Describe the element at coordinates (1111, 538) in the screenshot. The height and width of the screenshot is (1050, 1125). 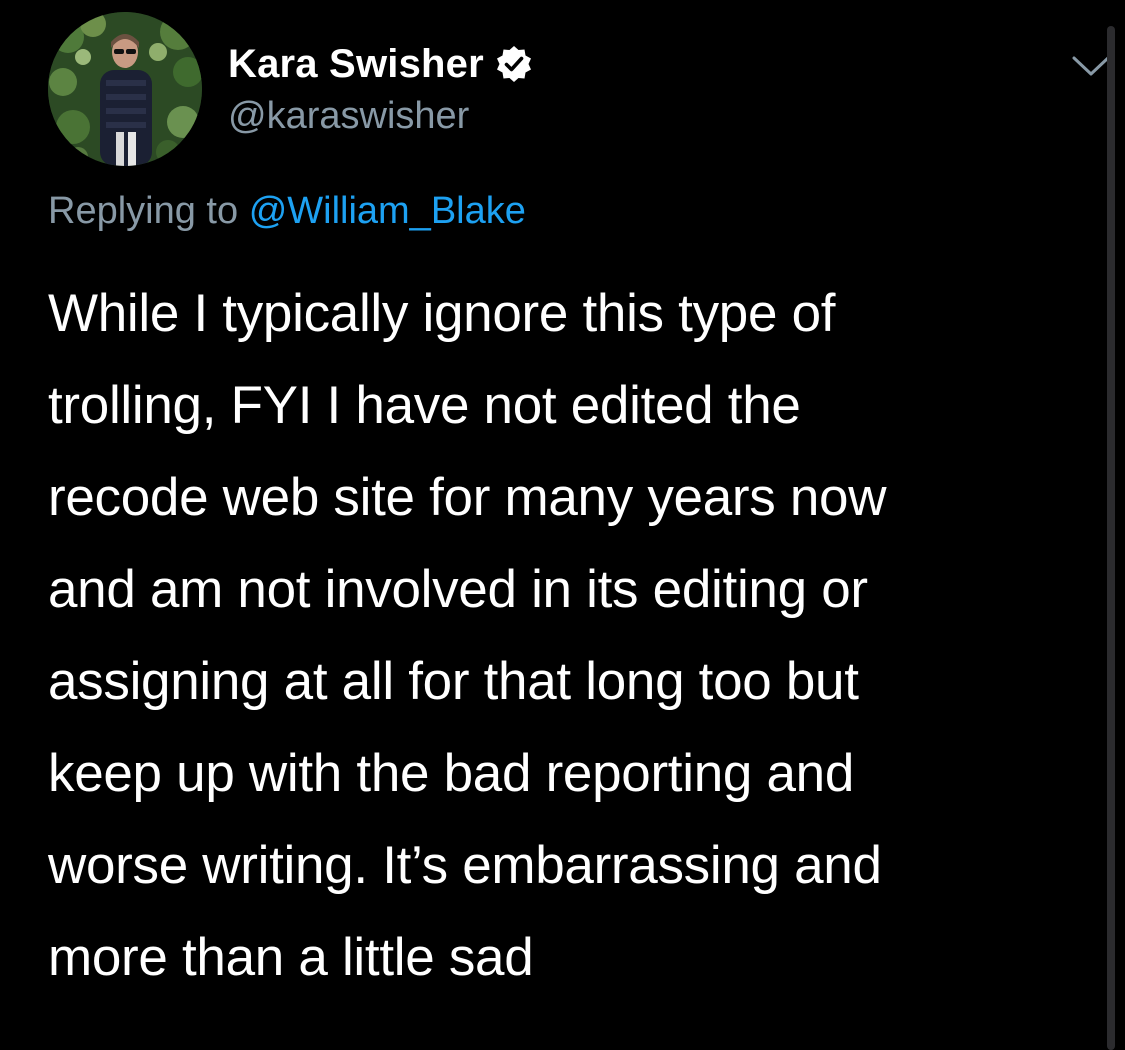
I see `scrollbar` at that location.